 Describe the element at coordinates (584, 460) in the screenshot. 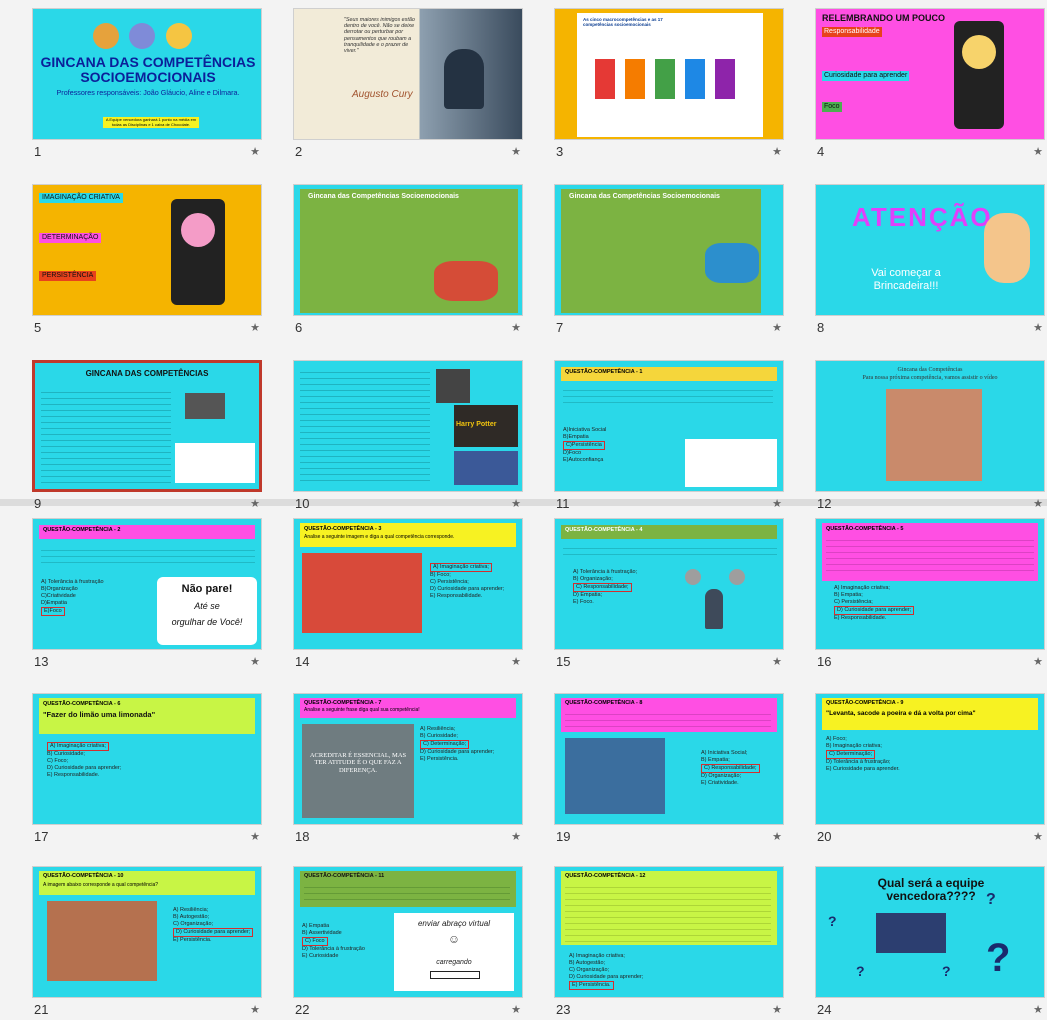

I see `answer-option: E)Autoconfiança` at that location.